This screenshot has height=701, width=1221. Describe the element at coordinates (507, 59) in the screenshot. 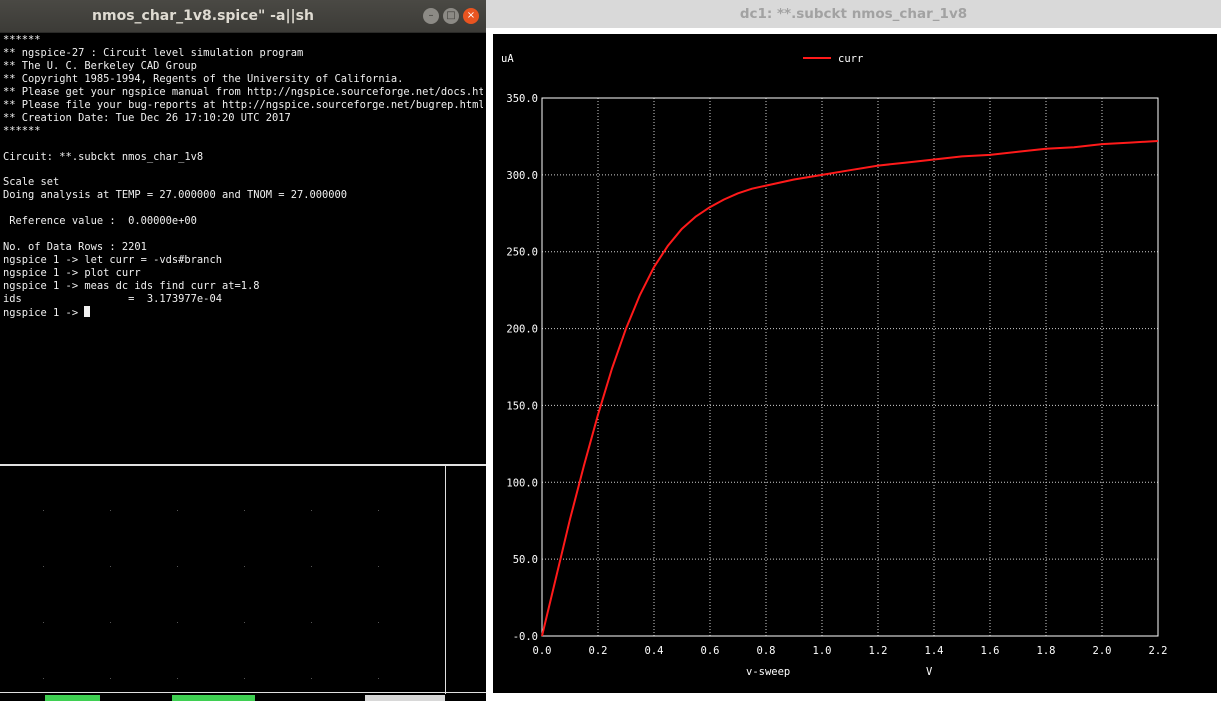

I see `y-axis-label: uA` at that location.